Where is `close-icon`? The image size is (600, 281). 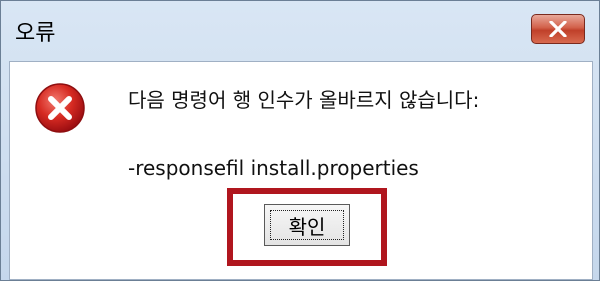
close-icon is located at coordinates (558, 29).